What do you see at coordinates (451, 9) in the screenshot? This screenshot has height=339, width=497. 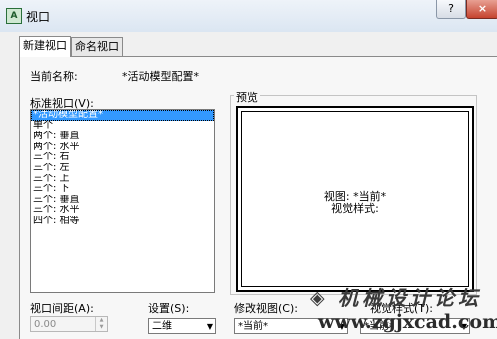 I see `help-button: ?` at bounding box center [451, 9].